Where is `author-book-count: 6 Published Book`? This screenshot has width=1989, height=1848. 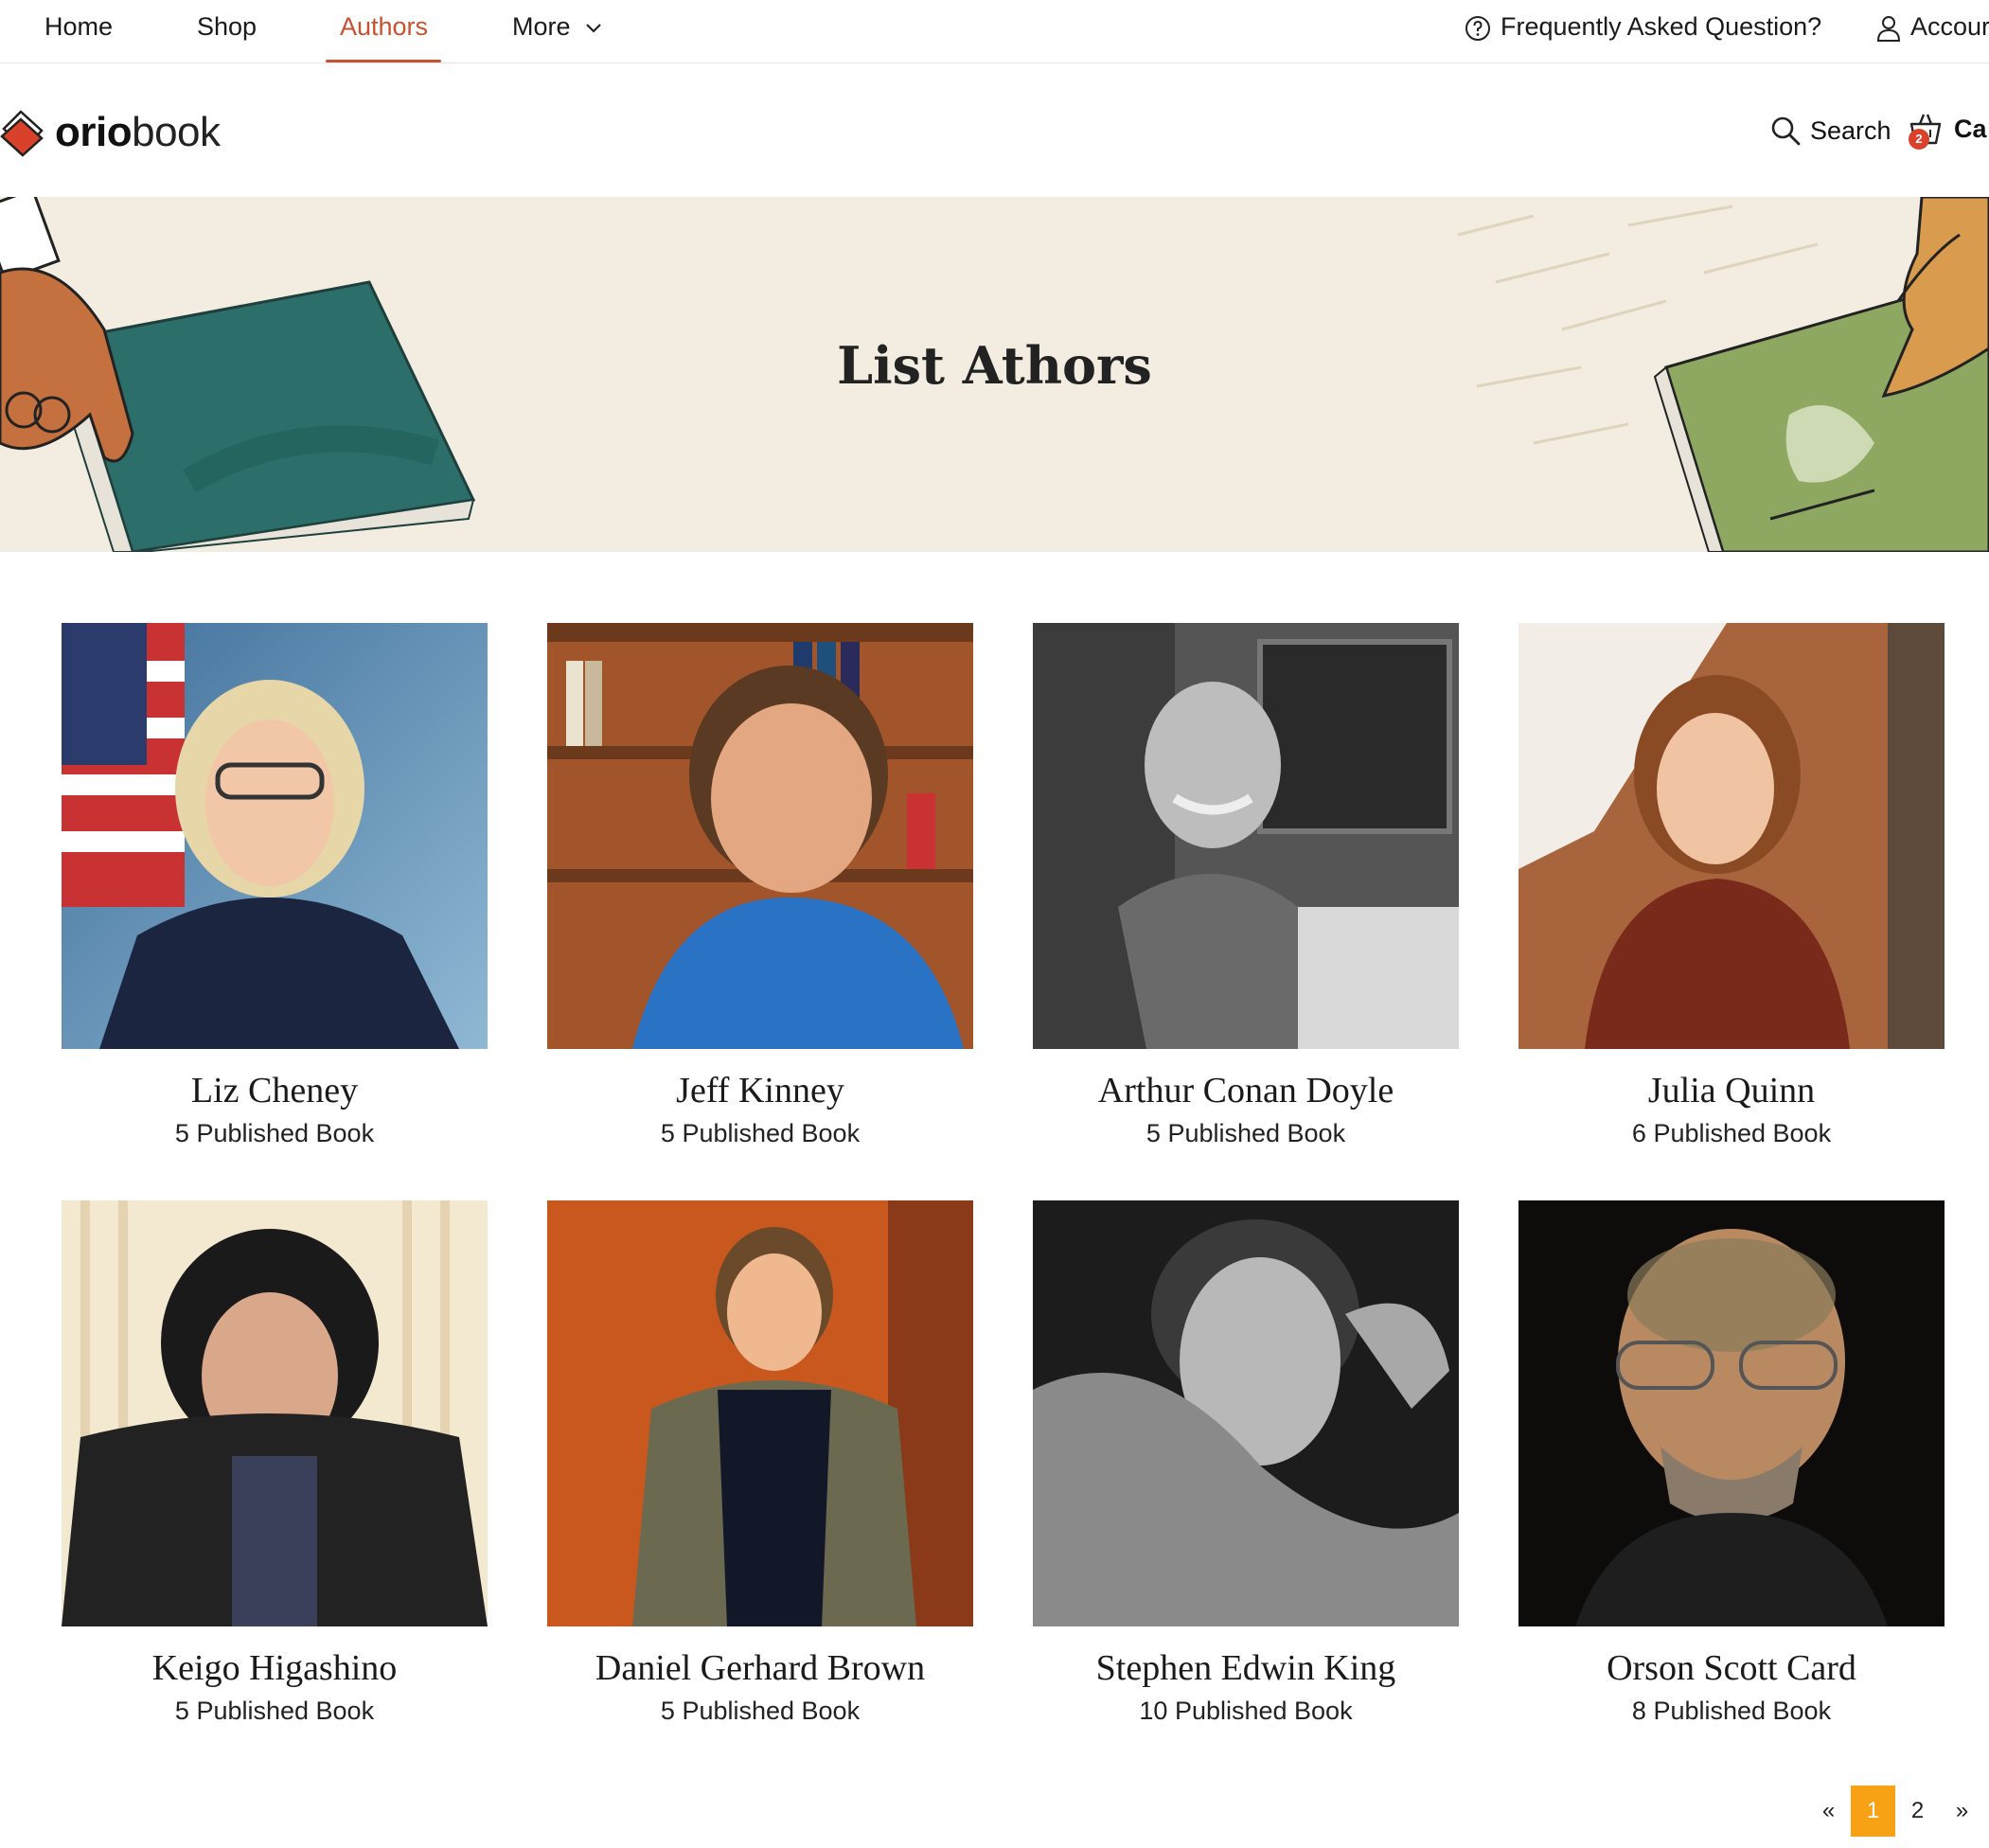 author-book-count: 6 Published Book is located at coordinates (1731, 1133).